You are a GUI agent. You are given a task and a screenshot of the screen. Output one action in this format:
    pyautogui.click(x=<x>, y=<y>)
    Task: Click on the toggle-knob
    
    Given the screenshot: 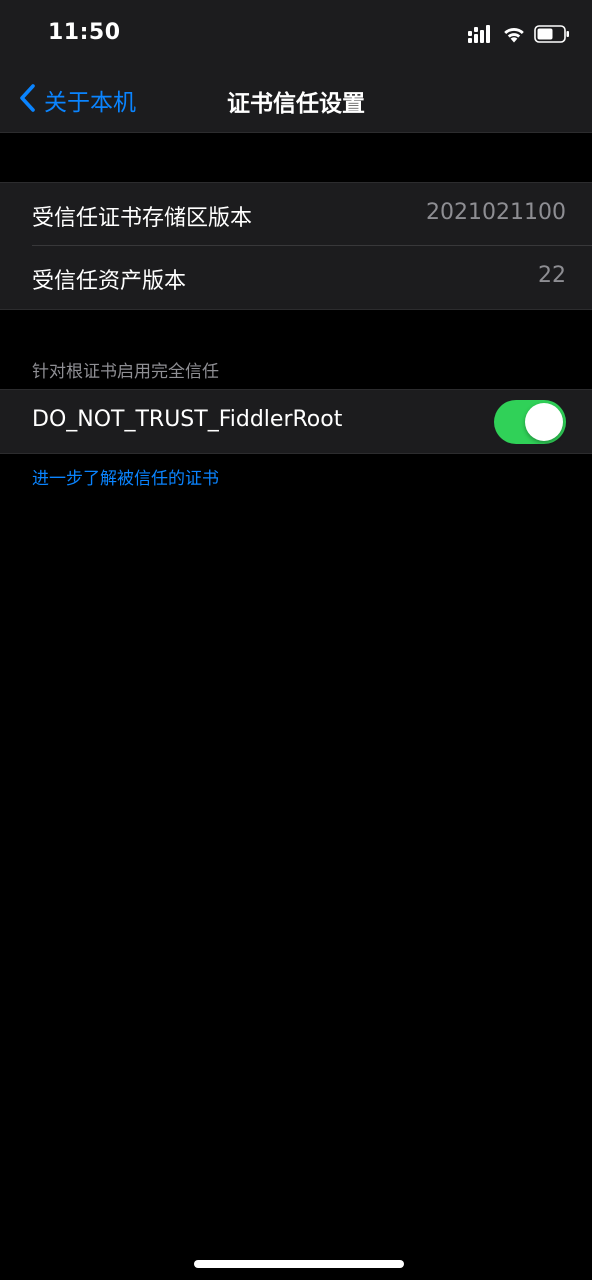 What is the action you would take?
    pyautogui.click(x=544, y=422)
    